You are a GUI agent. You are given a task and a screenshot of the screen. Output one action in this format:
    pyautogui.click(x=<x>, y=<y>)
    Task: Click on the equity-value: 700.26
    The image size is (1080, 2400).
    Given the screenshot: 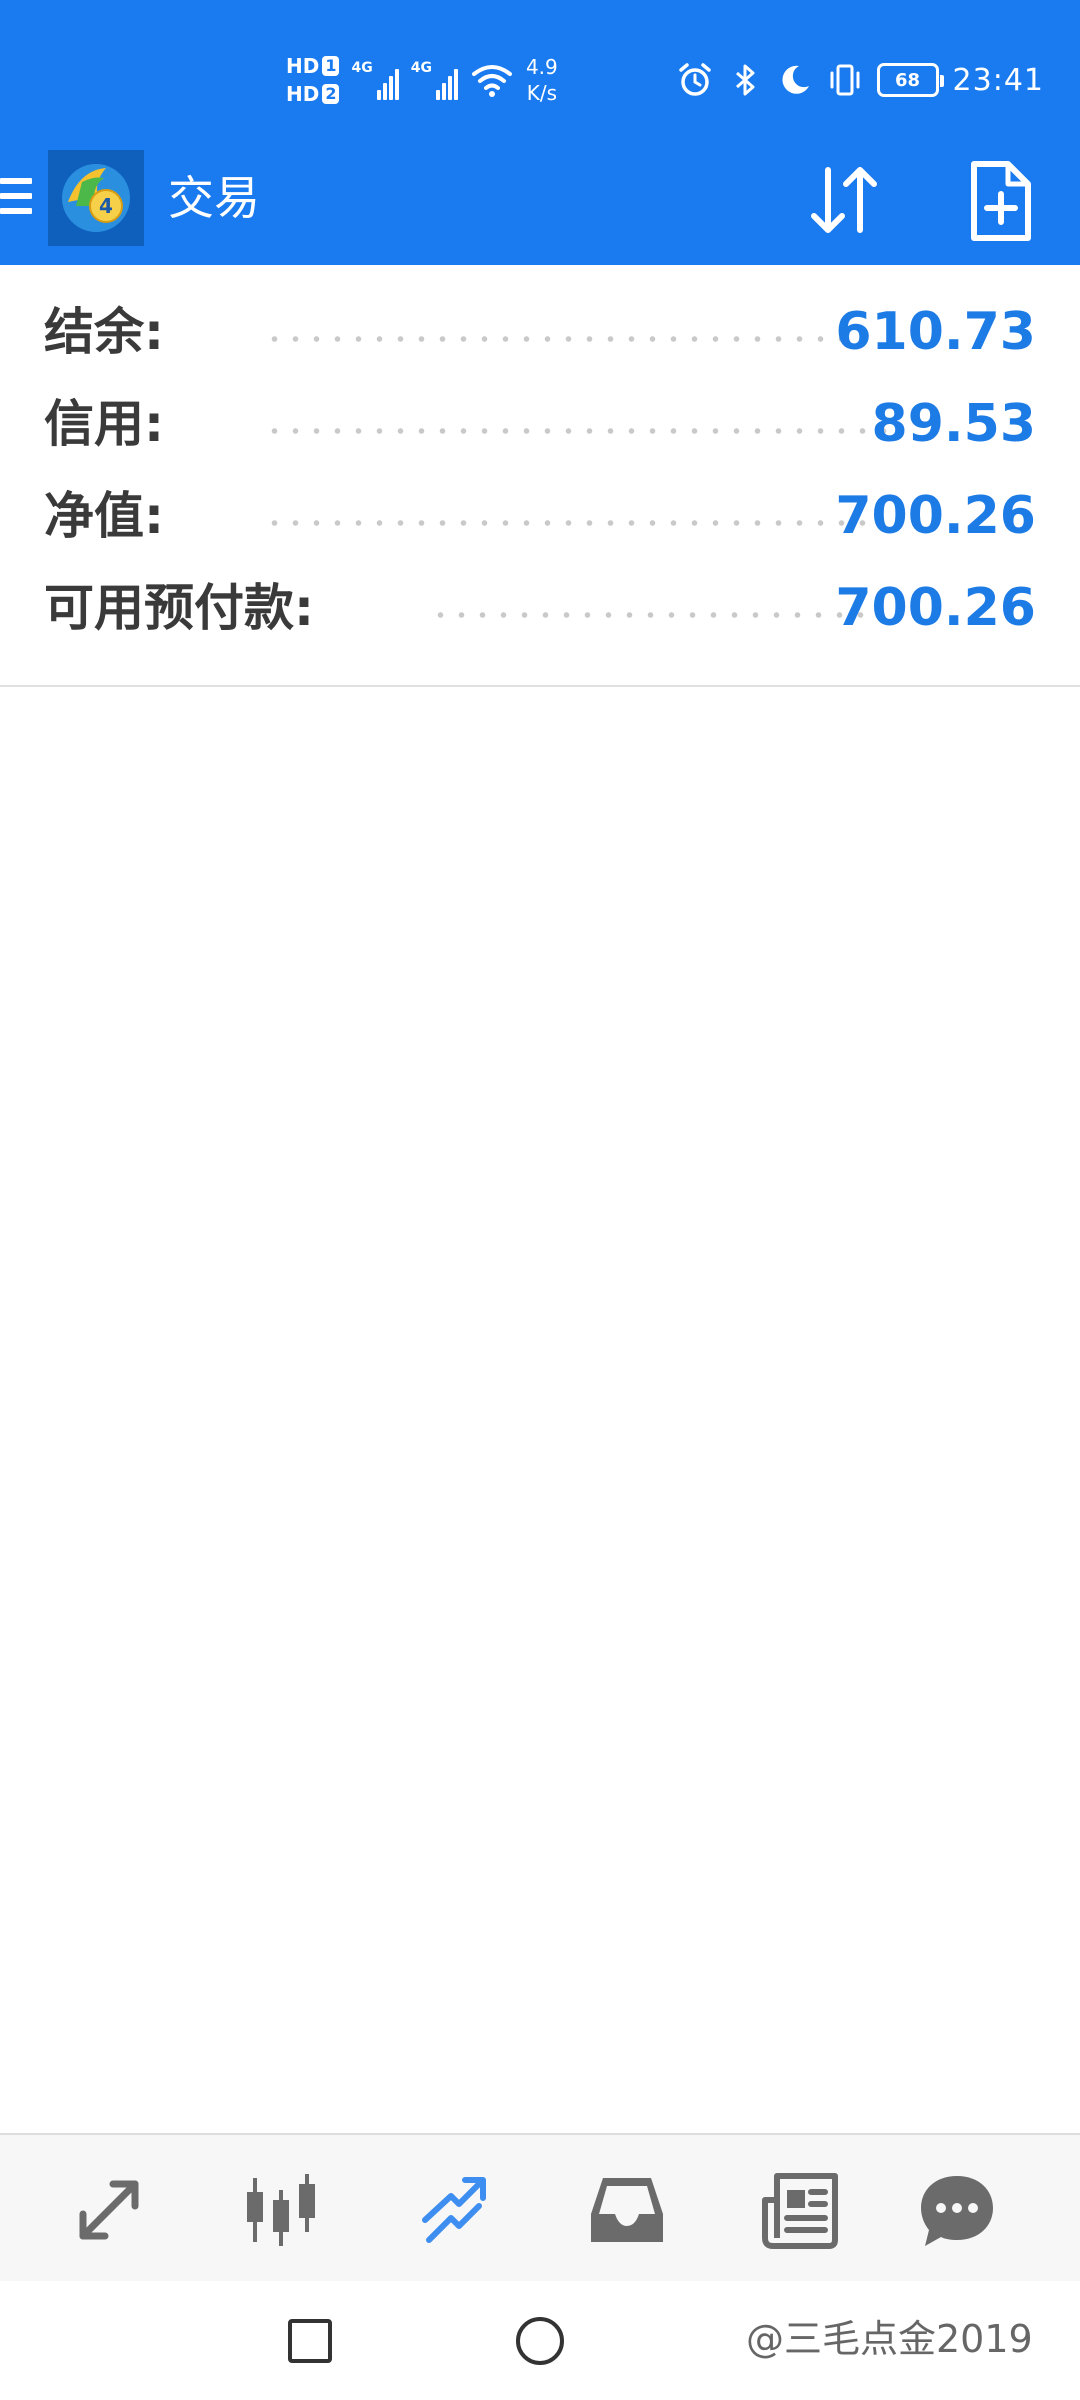 What is the action you would take?
    pyautogui.click(x=935, y=516)
    